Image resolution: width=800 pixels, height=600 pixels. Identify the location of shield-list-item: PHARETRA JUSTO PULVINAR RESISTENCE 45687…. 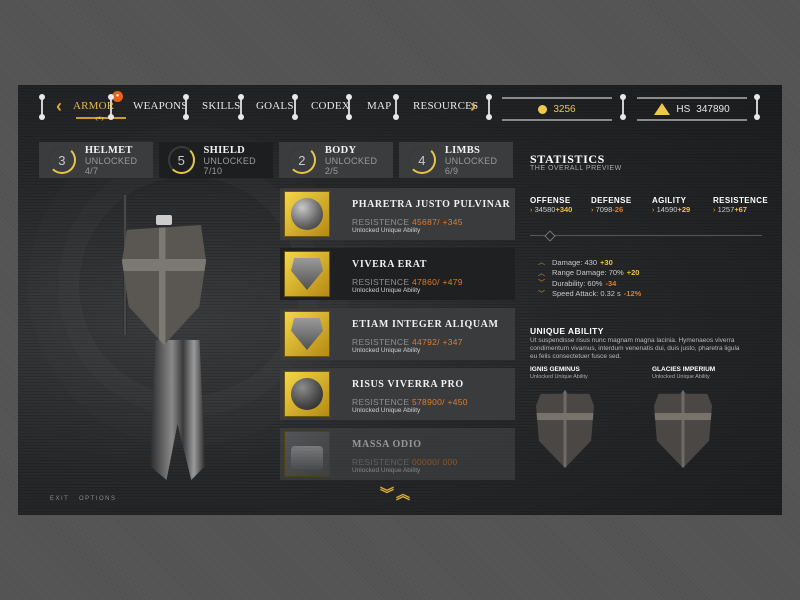
(397, 214).